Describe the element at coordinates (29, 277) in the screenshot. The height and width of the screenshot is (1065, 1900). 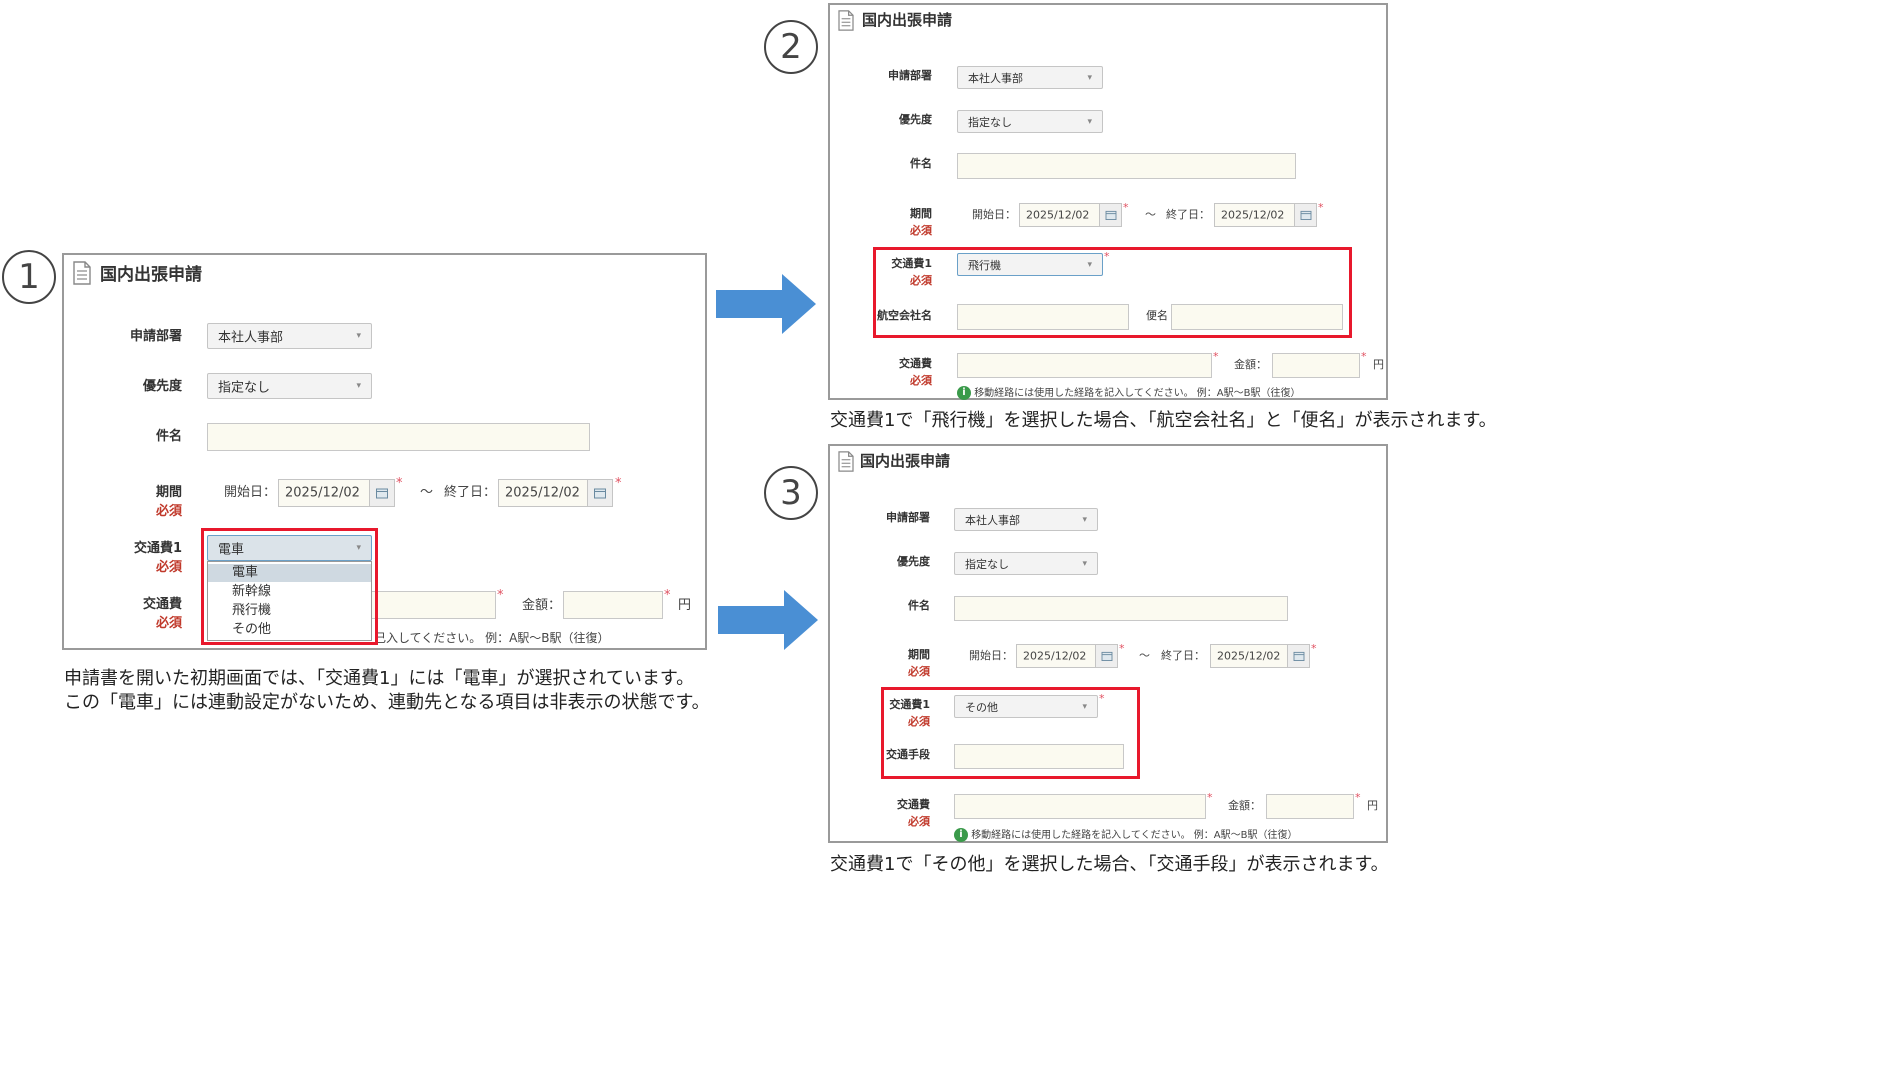
I see `step-marker-1: 1` at that location.